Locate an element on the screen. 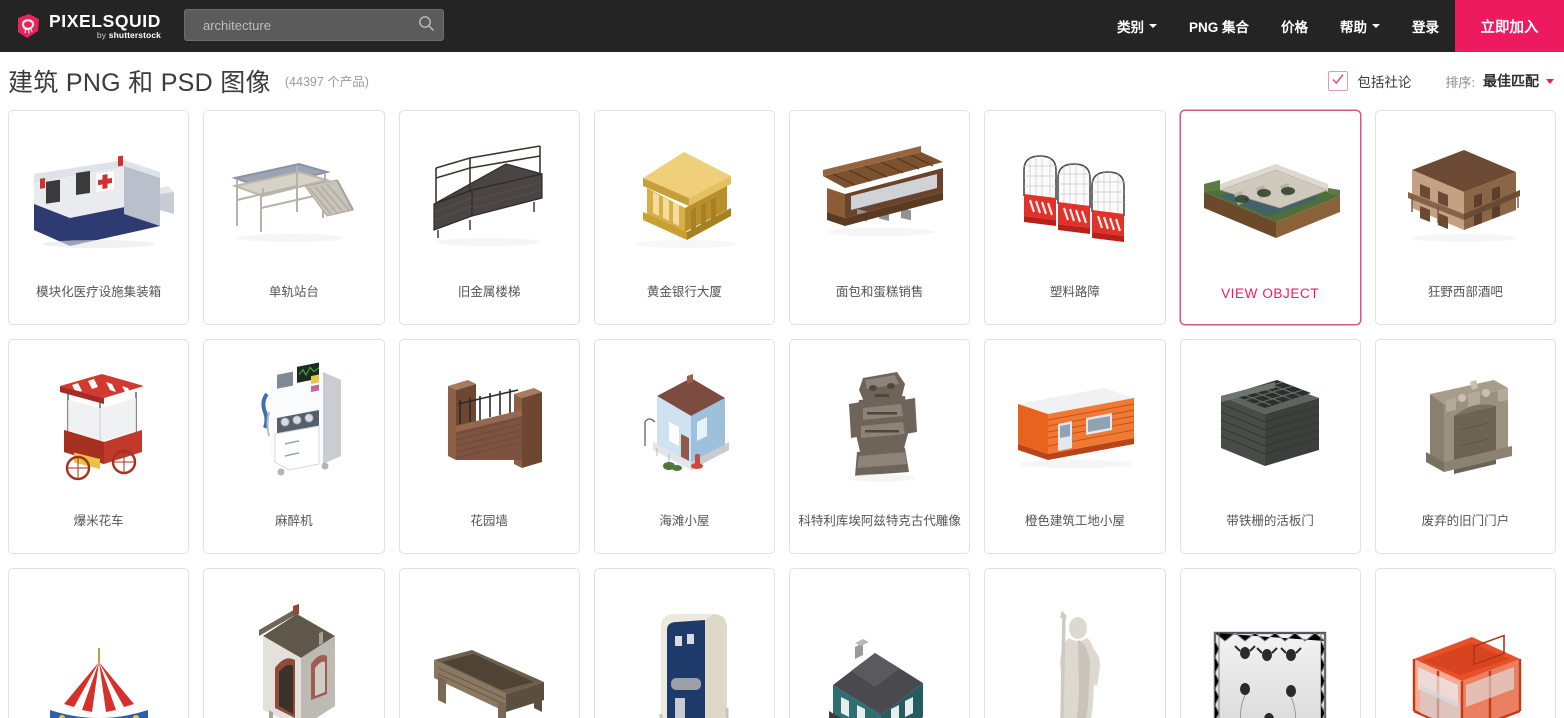 The width and height of the screenshot is (1564, 718). nav-label: PNG 集合 is located at coordinates (1218, 27).